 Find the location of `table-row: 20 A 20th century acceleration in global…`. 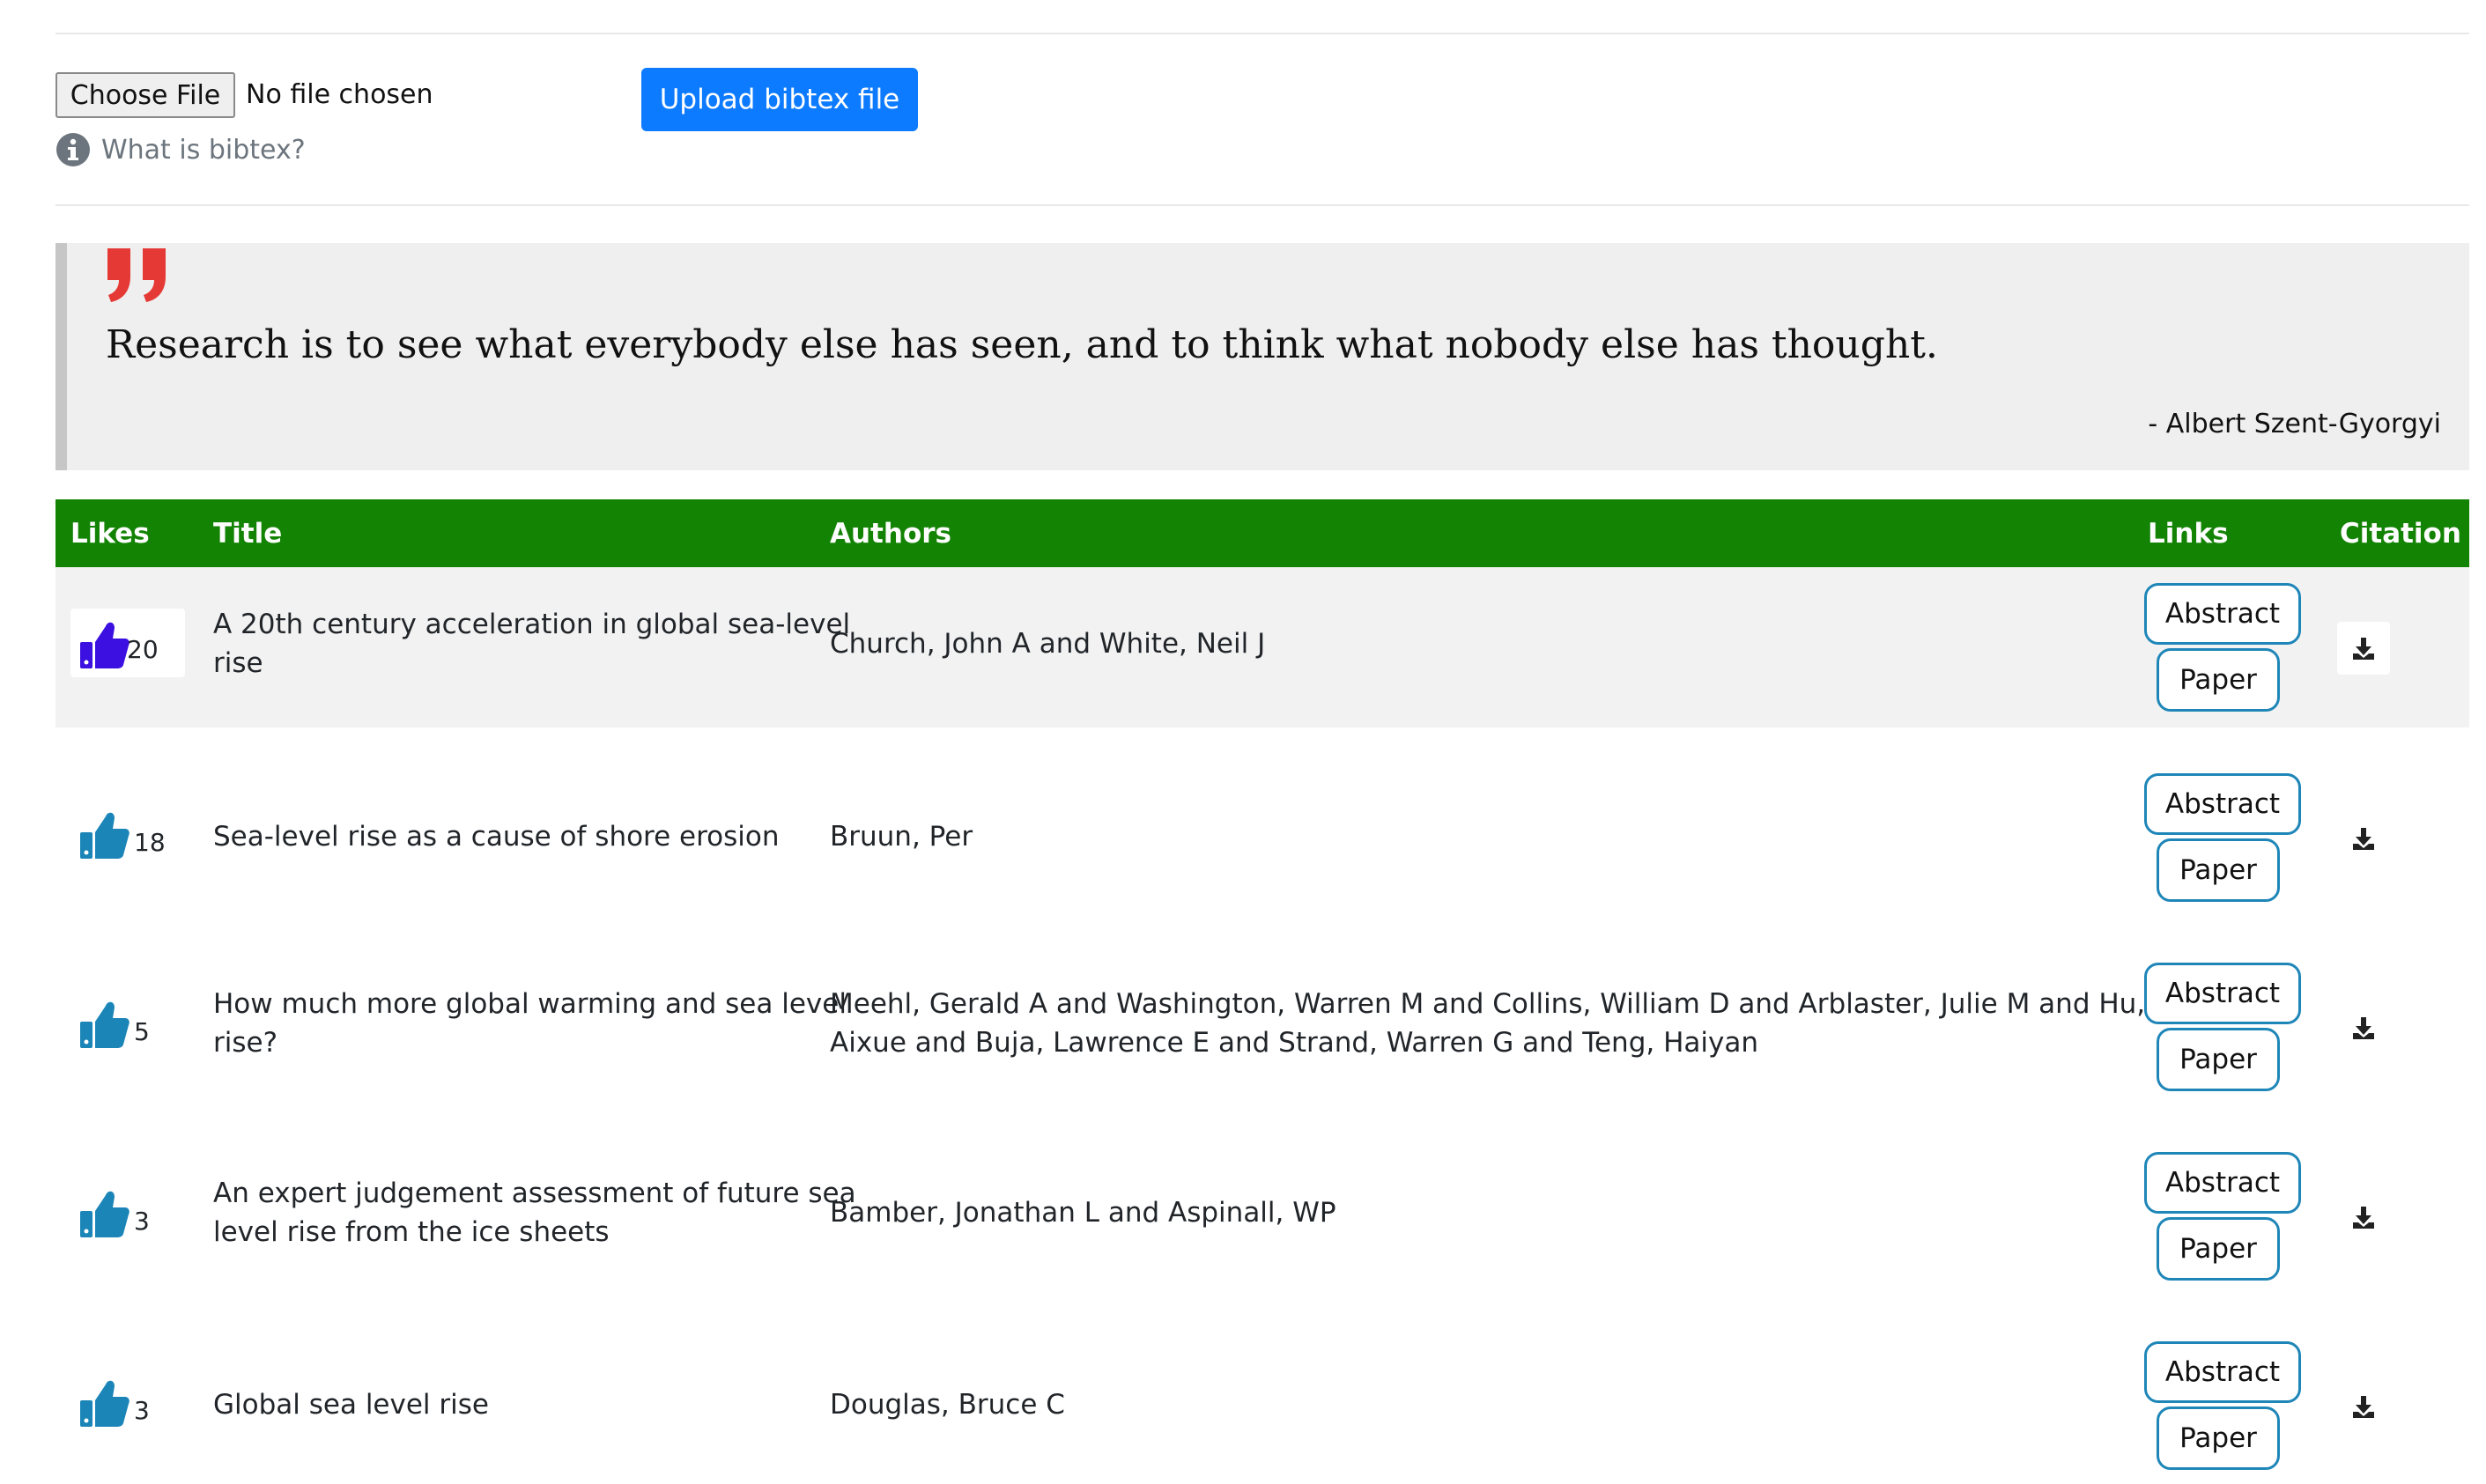

table-row: 20 A 20th century acceleration in global… is located at coordinates (1262, 647).